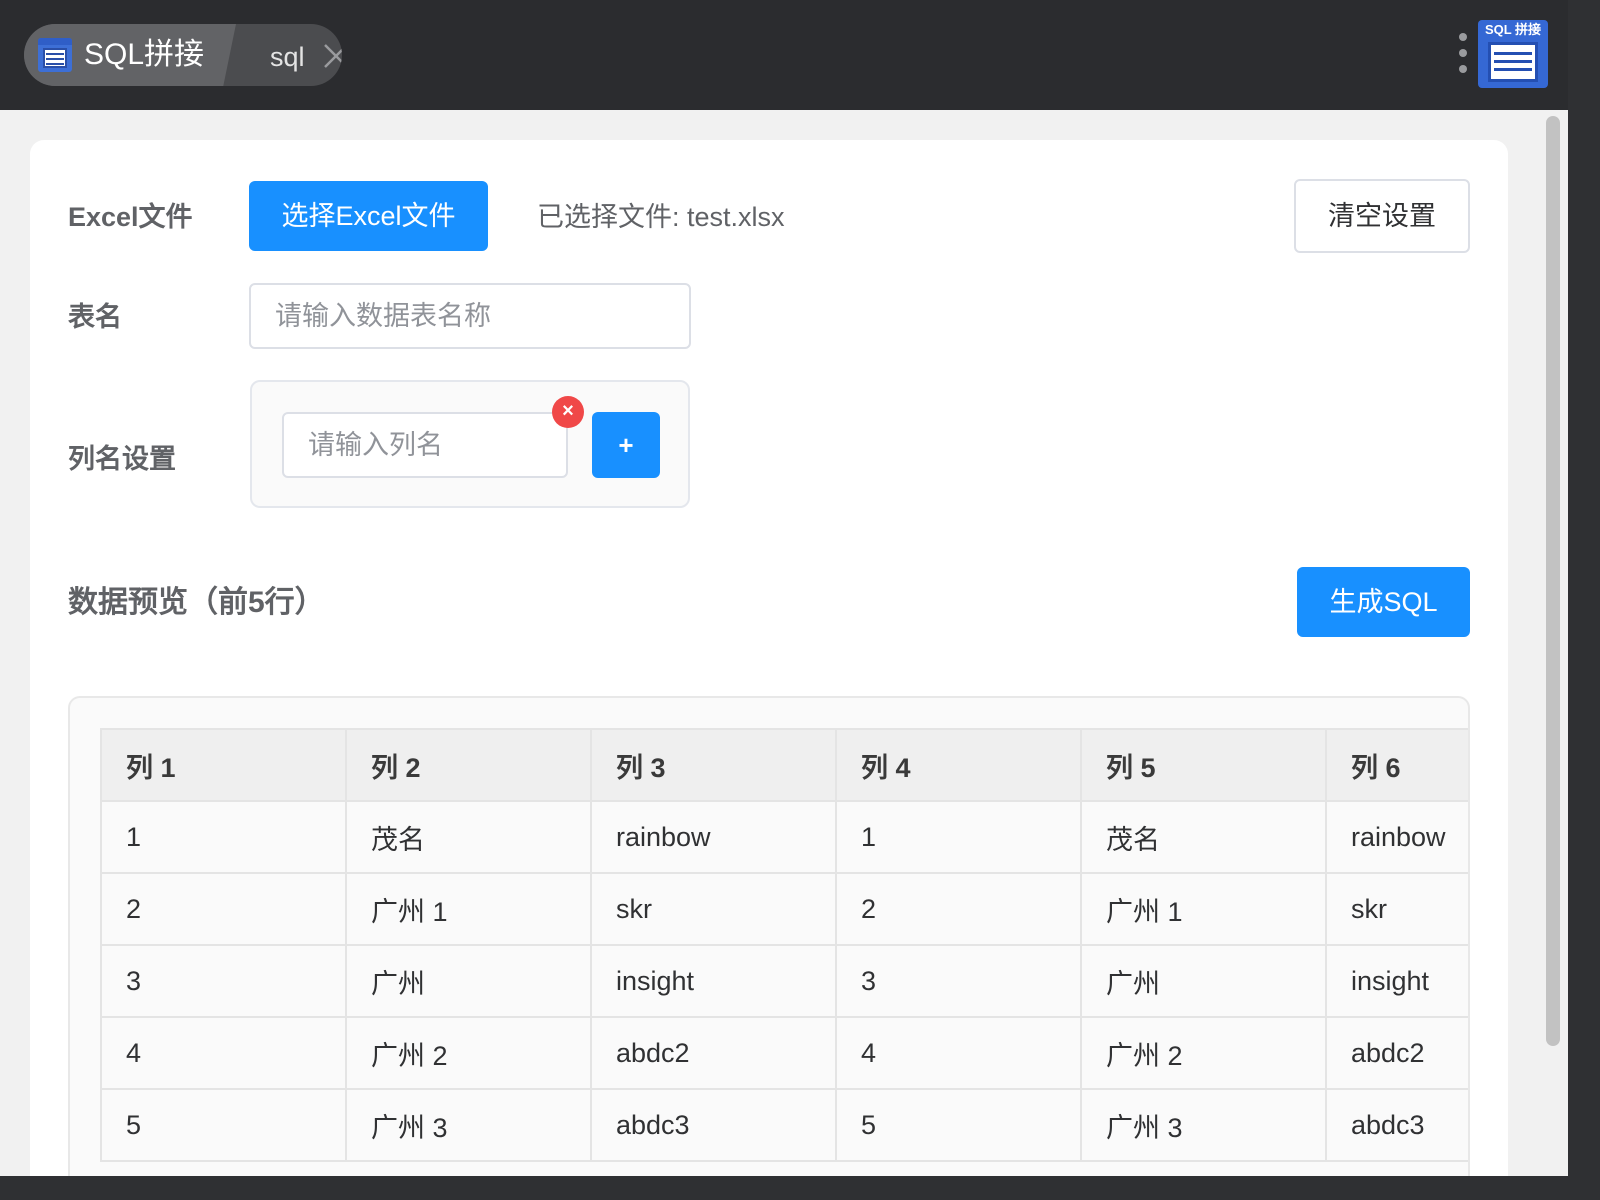 This screenshot has width=1600, height=1200. I want to click on table-header-cell: 列 3, so click(713, 765).